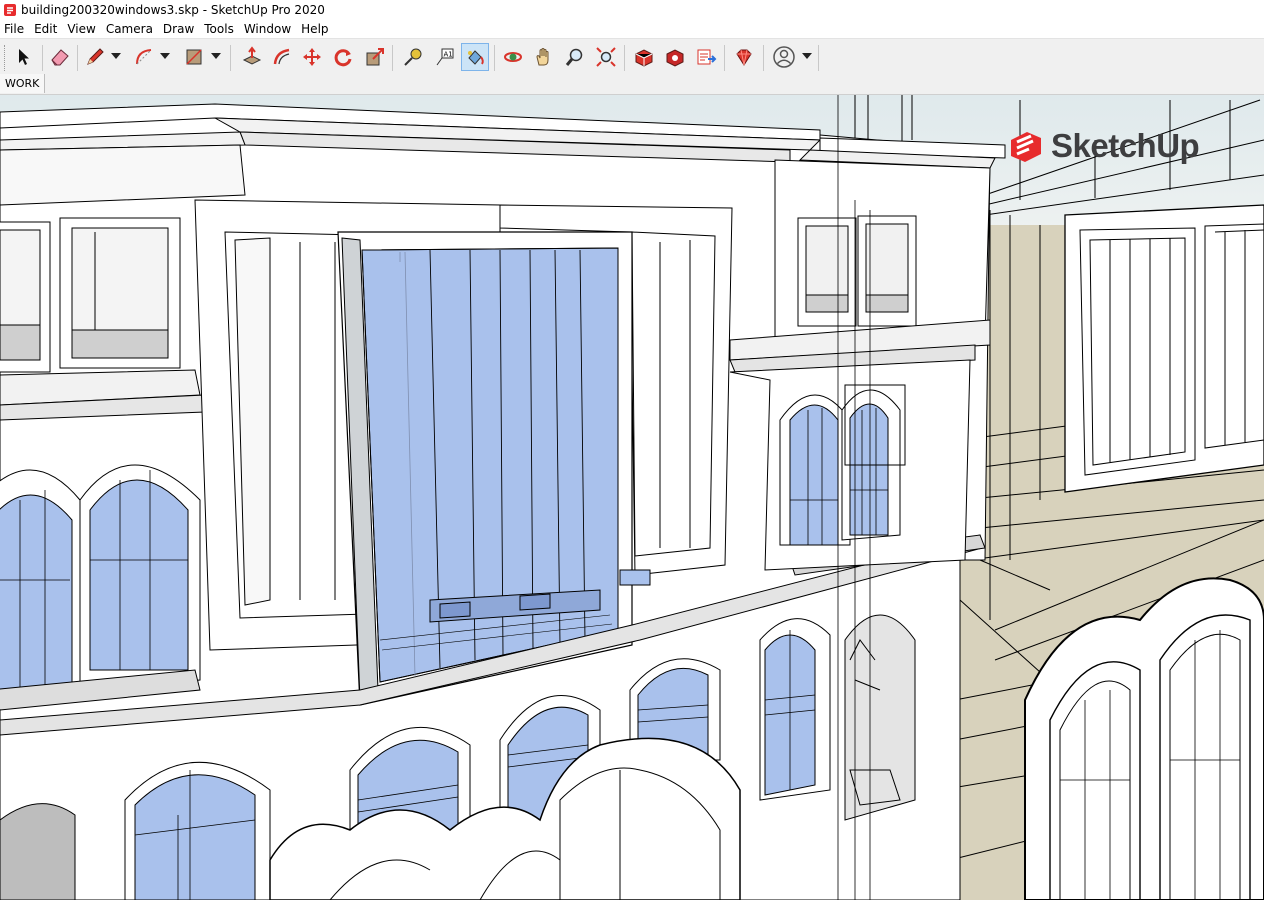  Describe the element at coordinates (15, 29) in the screenshot. I see `menu-file: File` at that location.